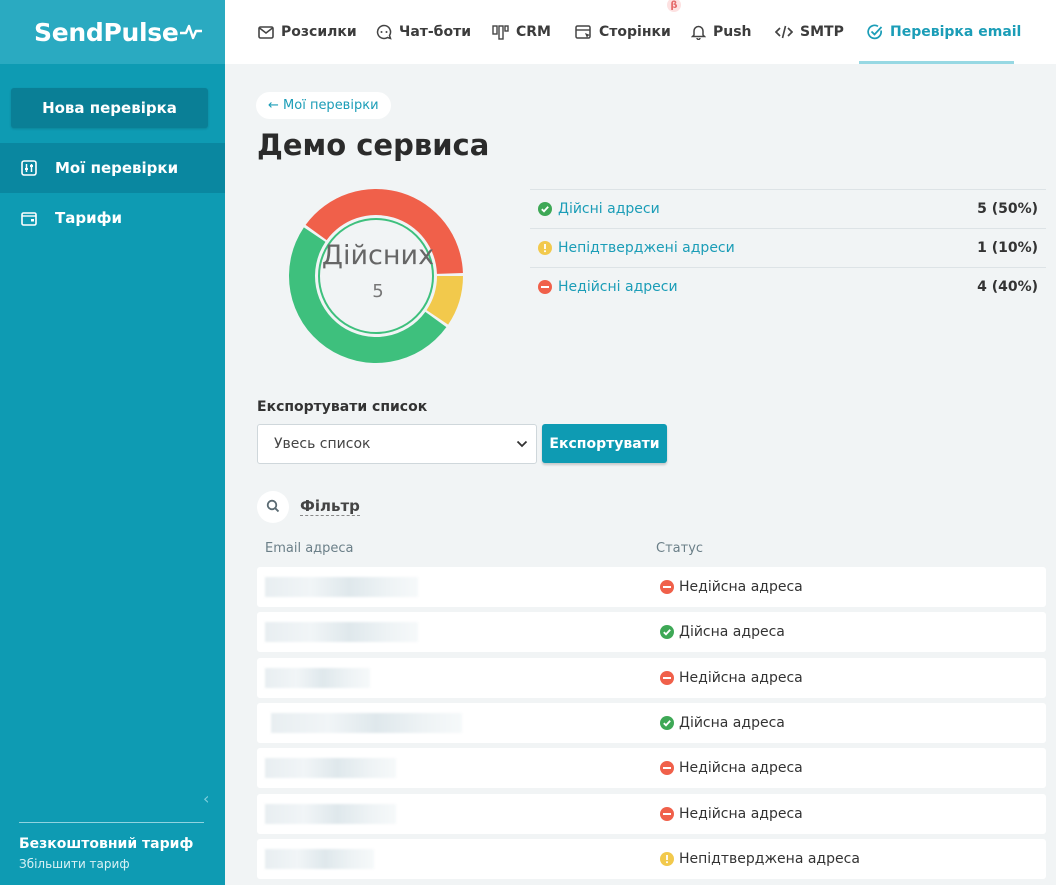 The width and height of the screenshot is (1056, 885). What do you see at coordinates (384, 32) in the screenshot?
I see `chat-icon` at bounding box center [384, 32].